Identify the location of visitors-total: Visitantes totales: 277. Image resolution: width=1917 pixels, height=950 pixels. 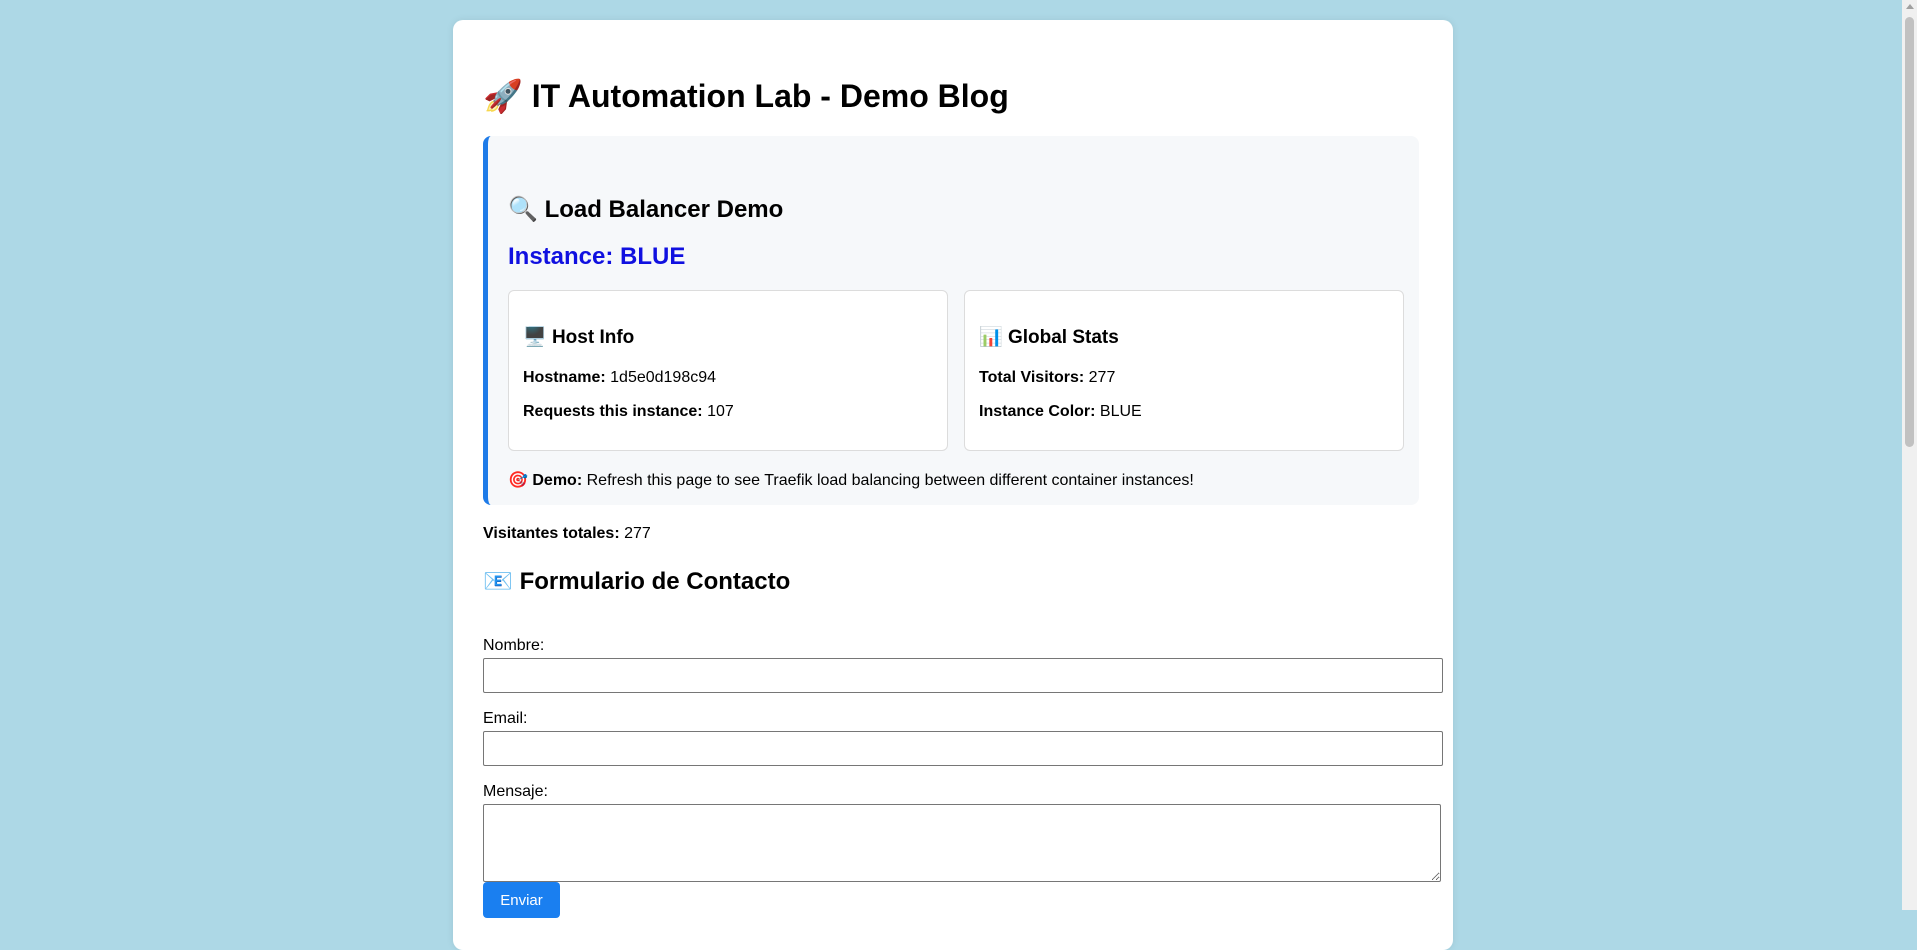
(567, 534).